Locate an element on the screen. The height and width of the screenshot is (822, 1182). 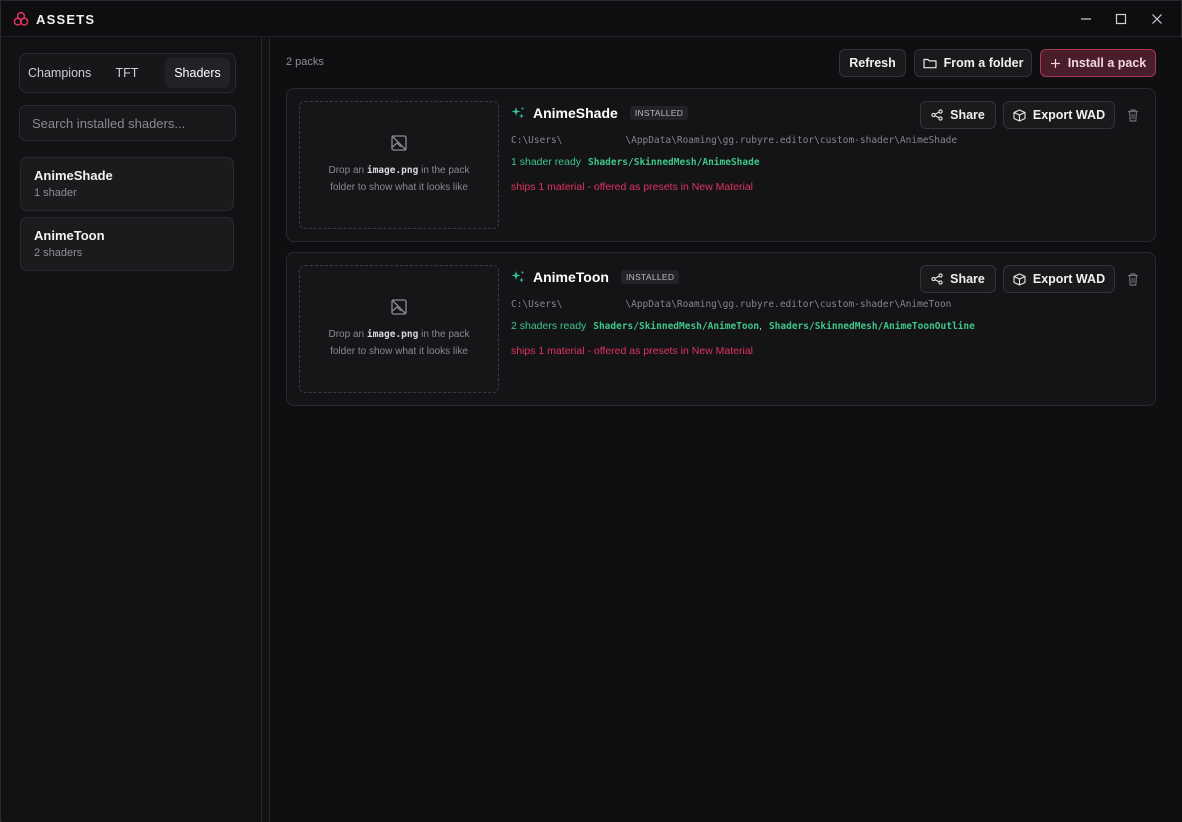
maximize-button is located at coordinates (1121, 19).